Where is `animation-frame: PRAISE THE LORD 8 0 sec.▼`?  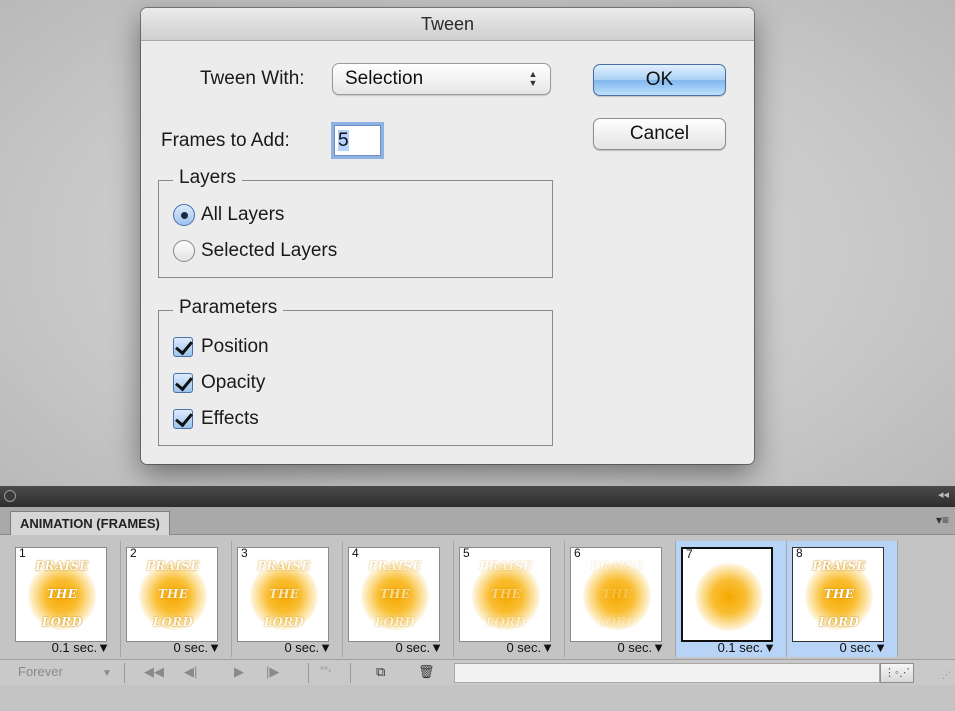 animation-frame: PRAISE THE LORD 8 0 sec.▼ is located at coordinates (842, 599).